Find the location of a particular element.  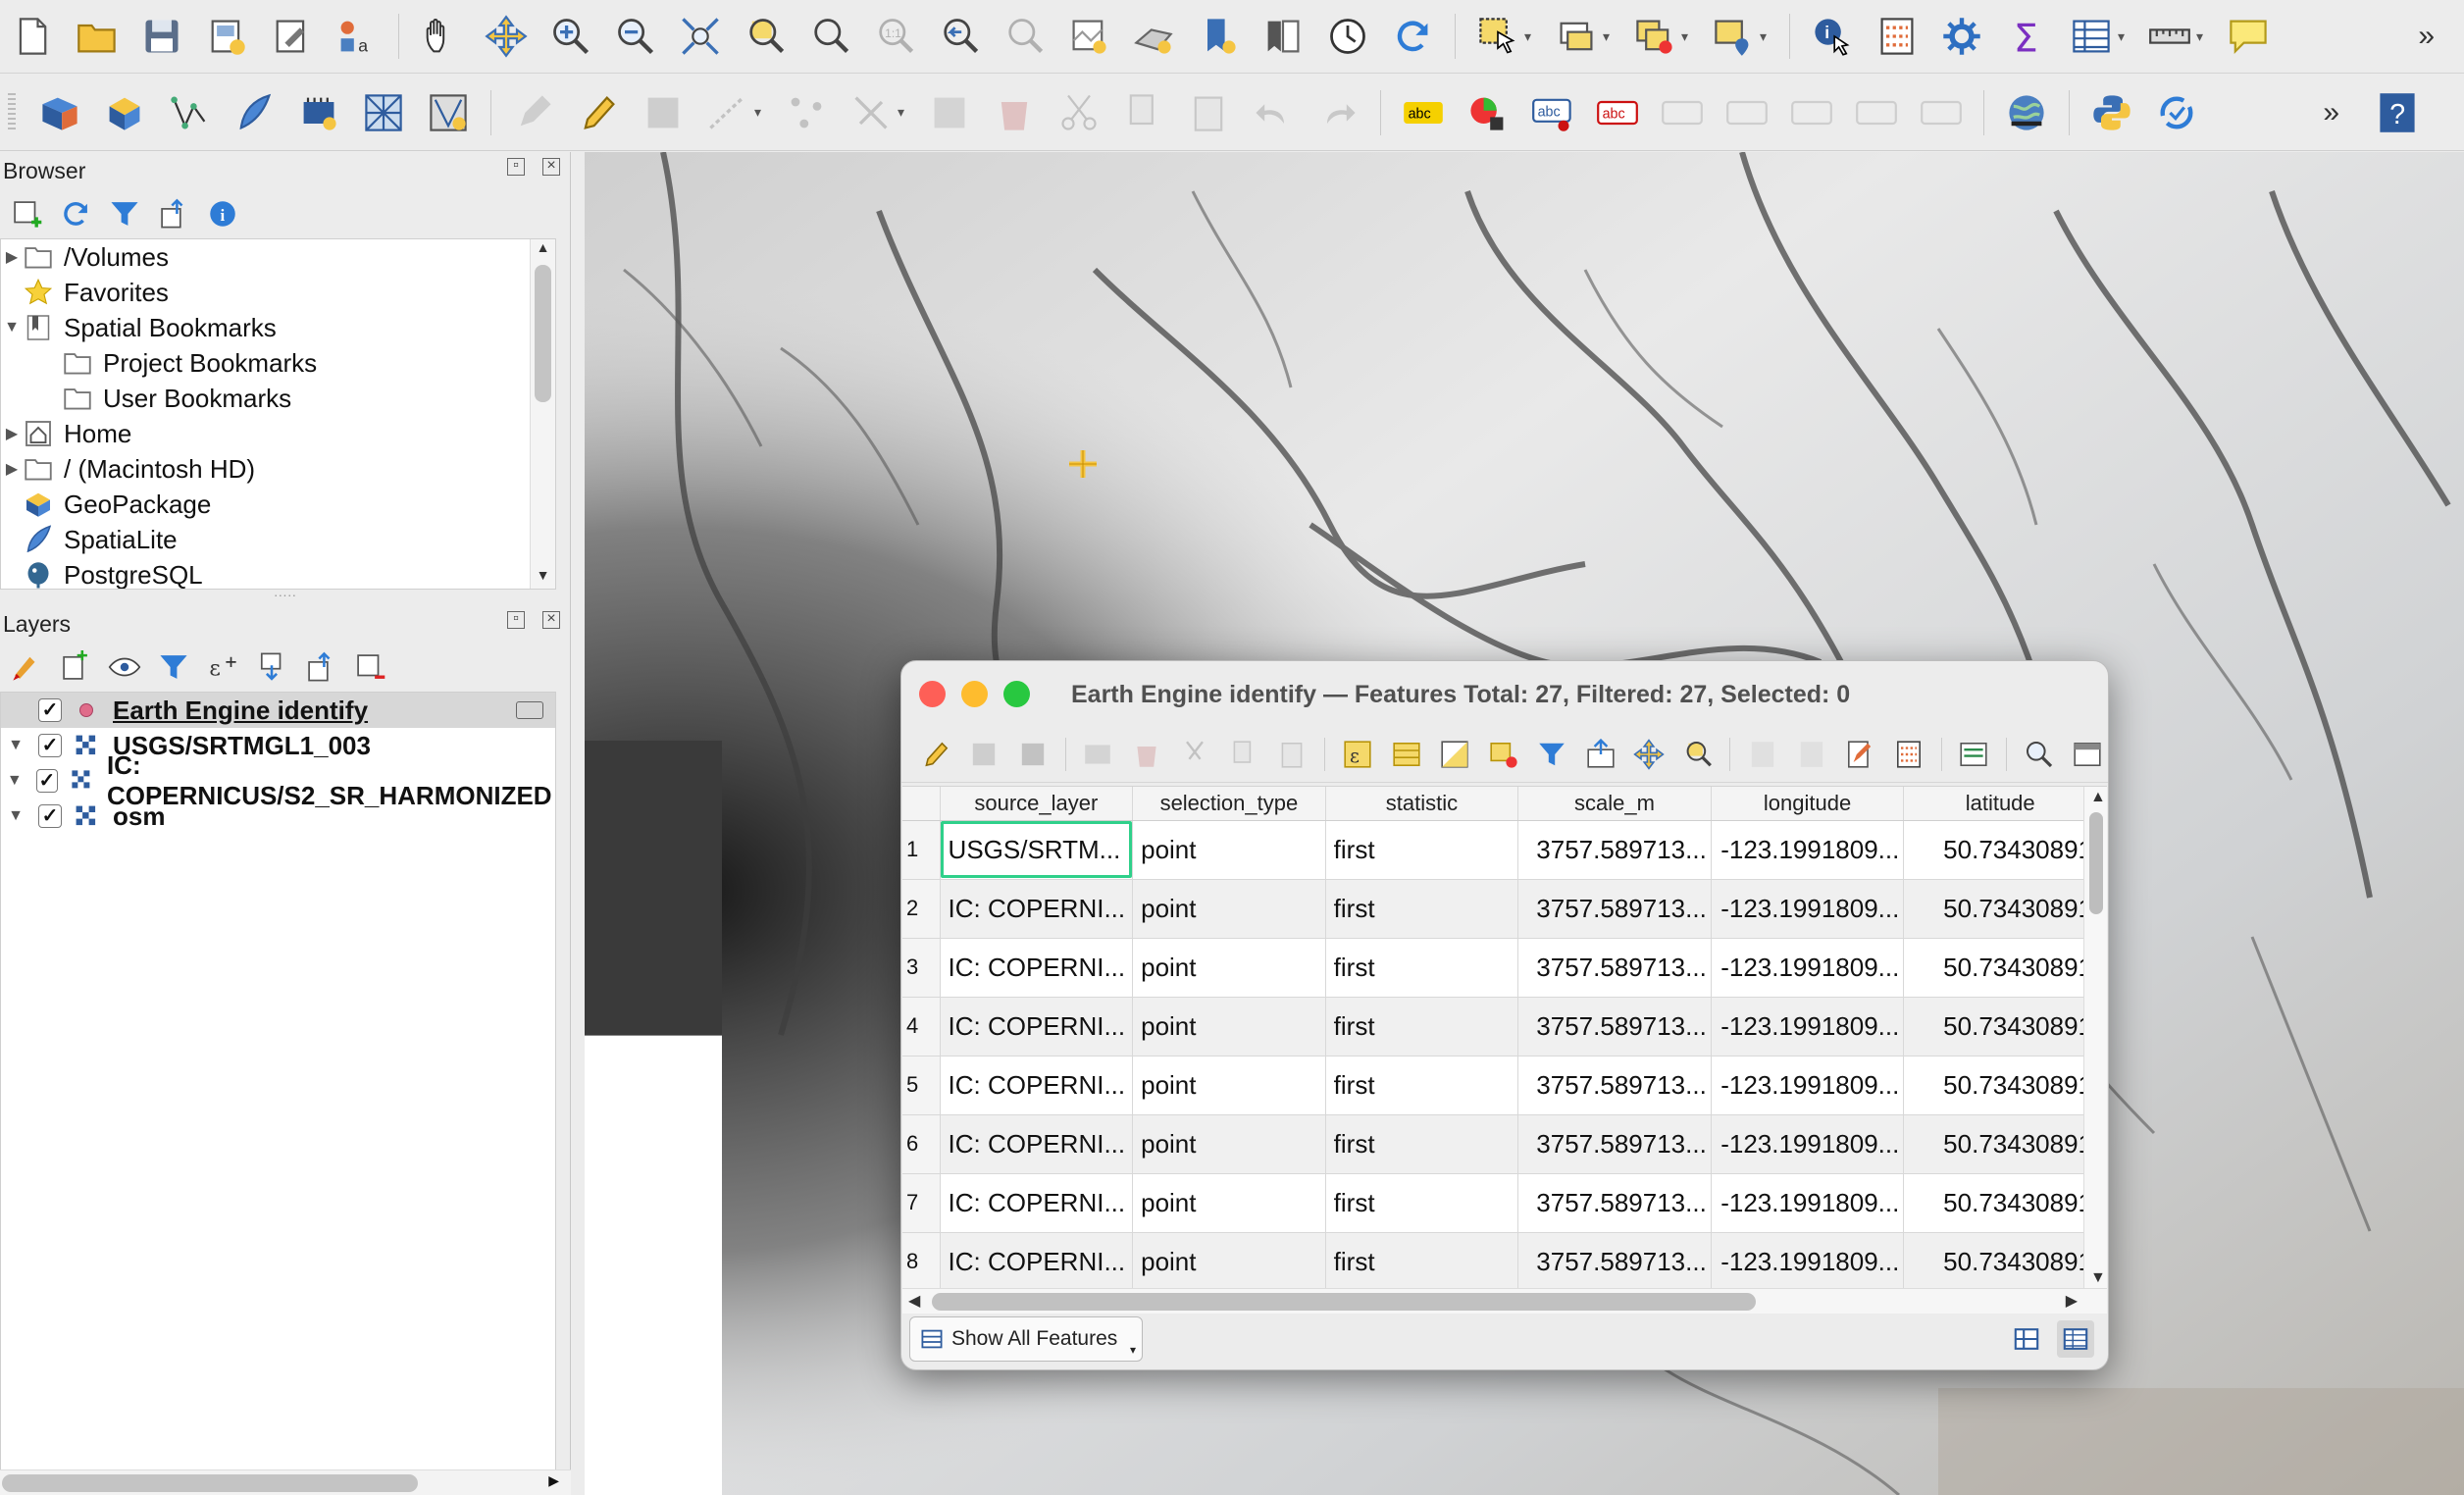

new-map-view-icon is located at coordinates (1088, 37).